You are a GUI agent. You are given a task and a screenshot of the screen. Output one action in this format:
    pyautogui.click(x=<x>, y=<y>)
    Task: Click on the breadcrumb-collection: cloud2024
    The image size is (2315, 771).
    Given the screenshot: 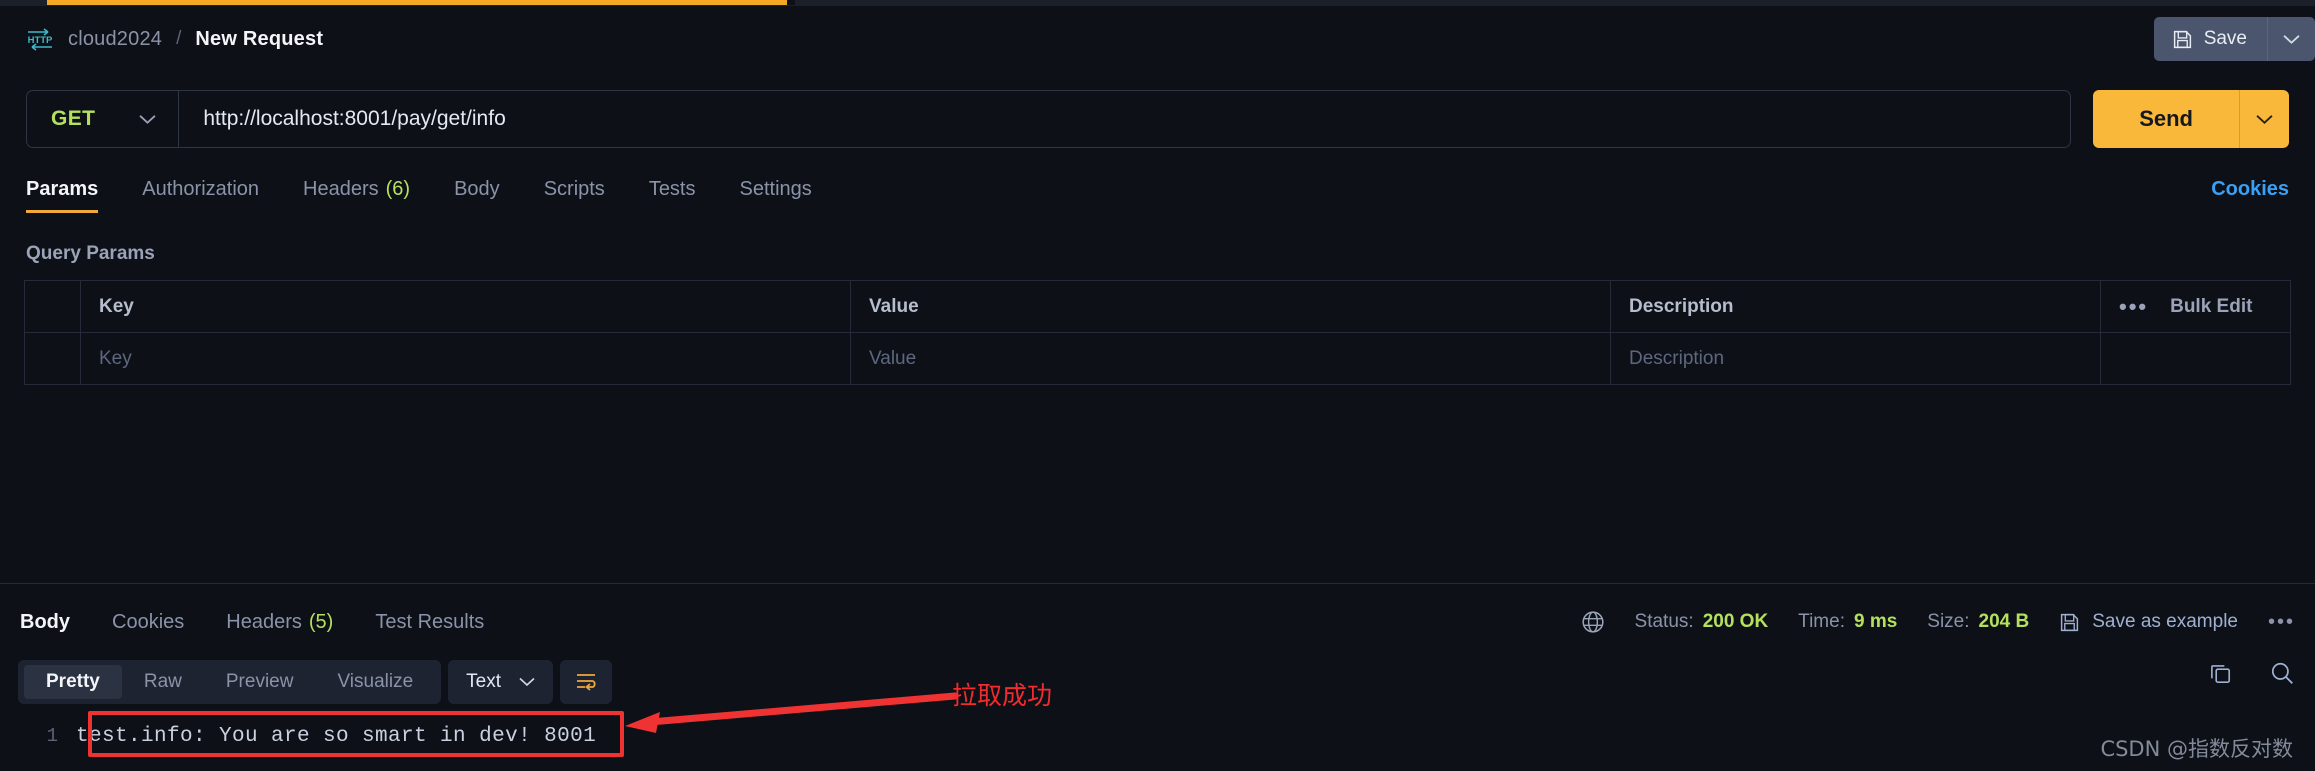 What is the action you would take?
    pyautogui.click(x=115, y=39)
    